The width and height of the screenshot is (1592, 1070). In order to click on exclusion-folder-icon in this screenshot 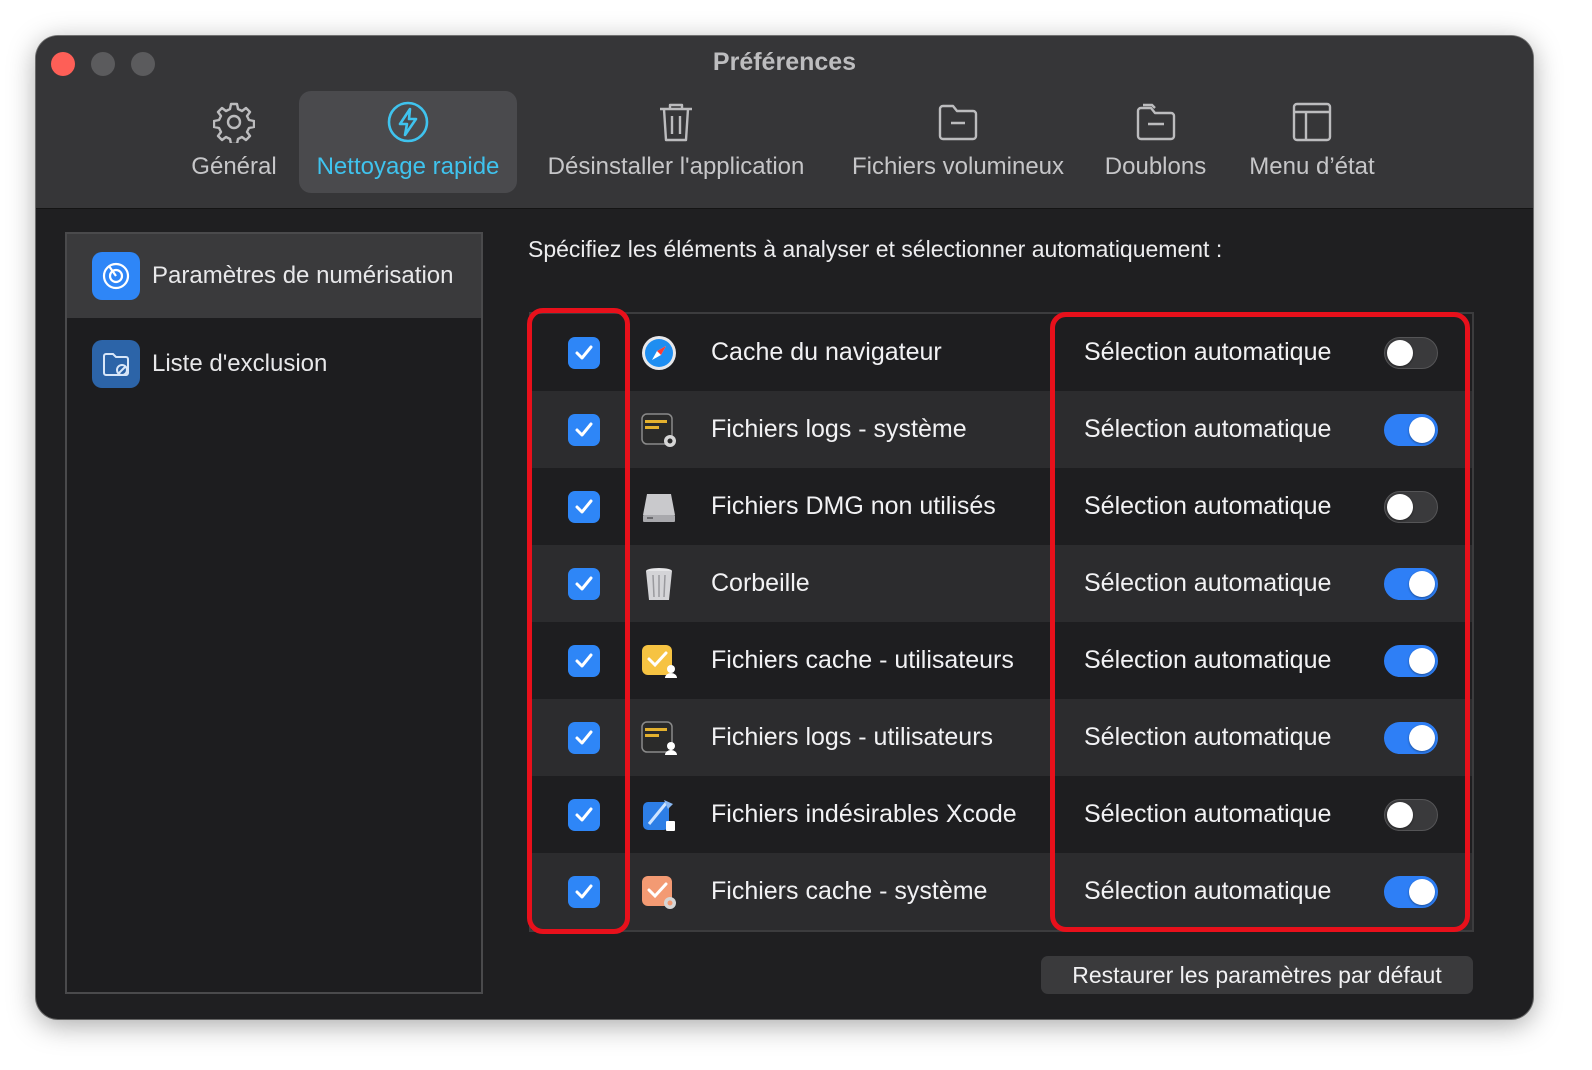, I will do `click(116, 364)`.